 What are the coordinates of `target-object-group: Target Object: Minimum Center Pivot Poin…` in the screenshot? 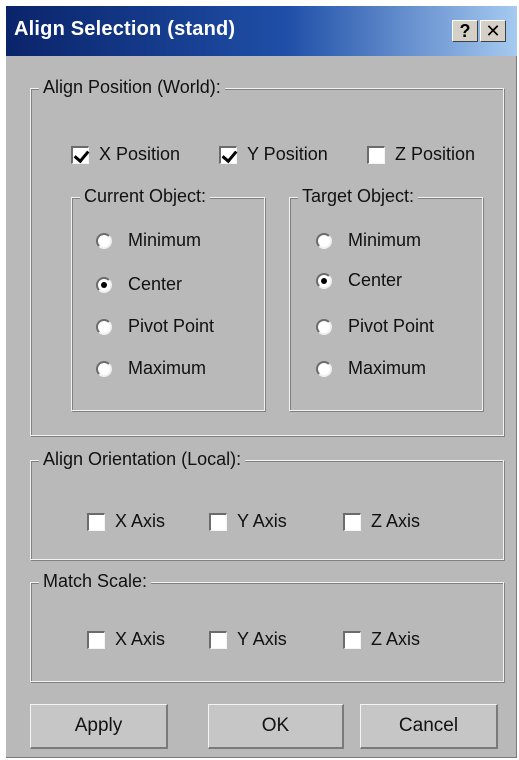 It's located at (386, 298).